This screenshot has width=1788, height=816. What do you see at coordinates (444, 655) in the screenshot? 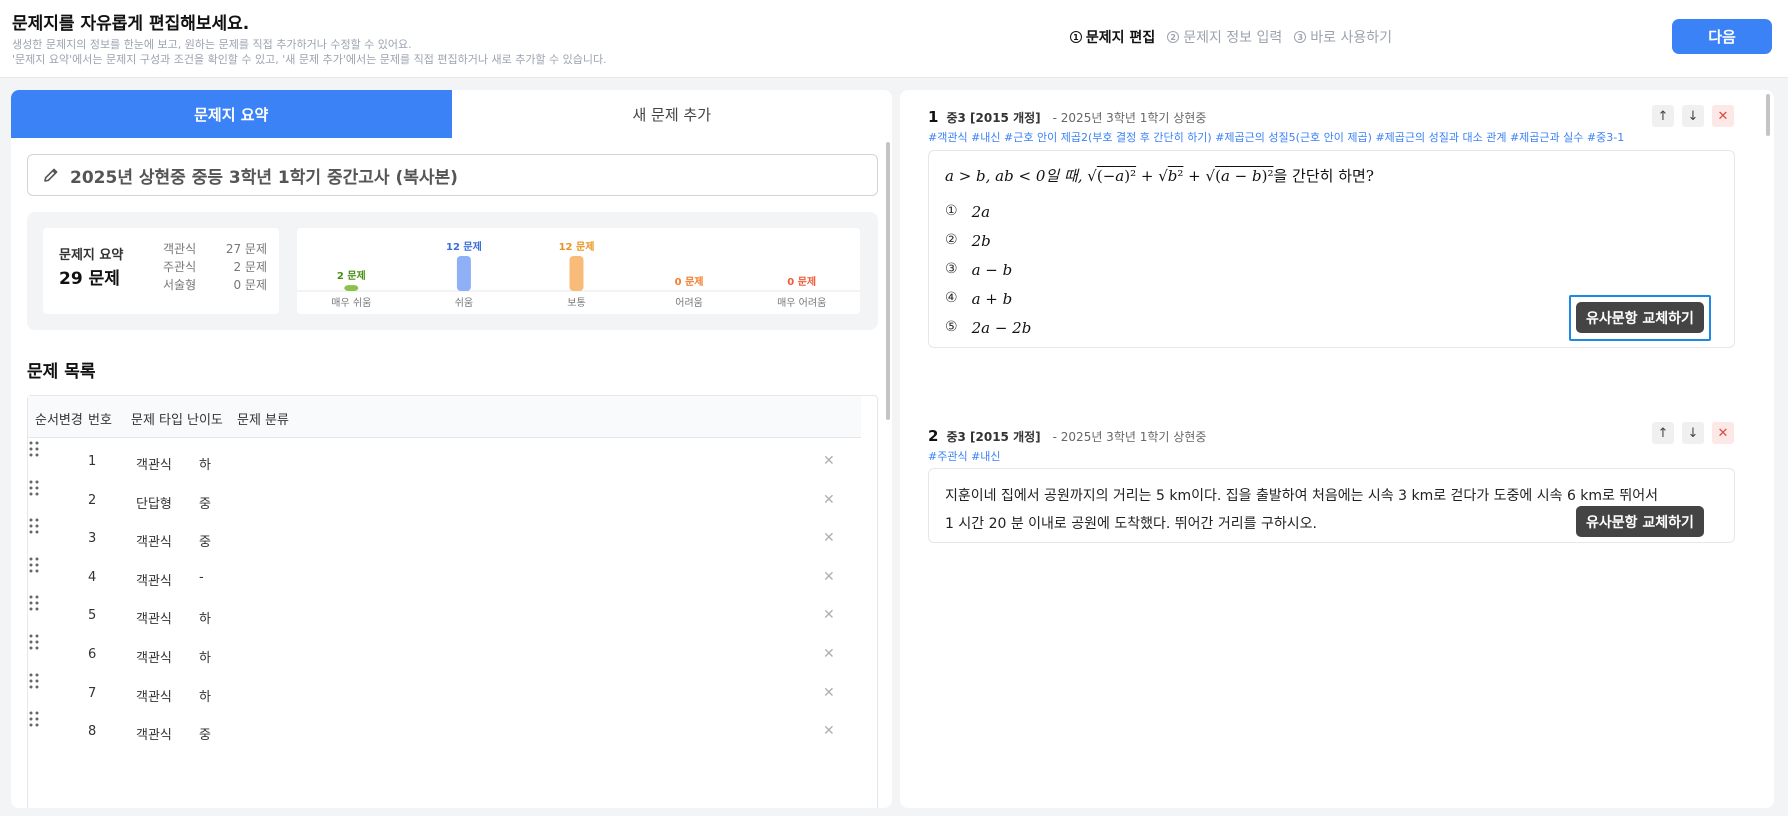
I see `table-row: 6 객관식 하 ✕` at bounding box center [444, 655].